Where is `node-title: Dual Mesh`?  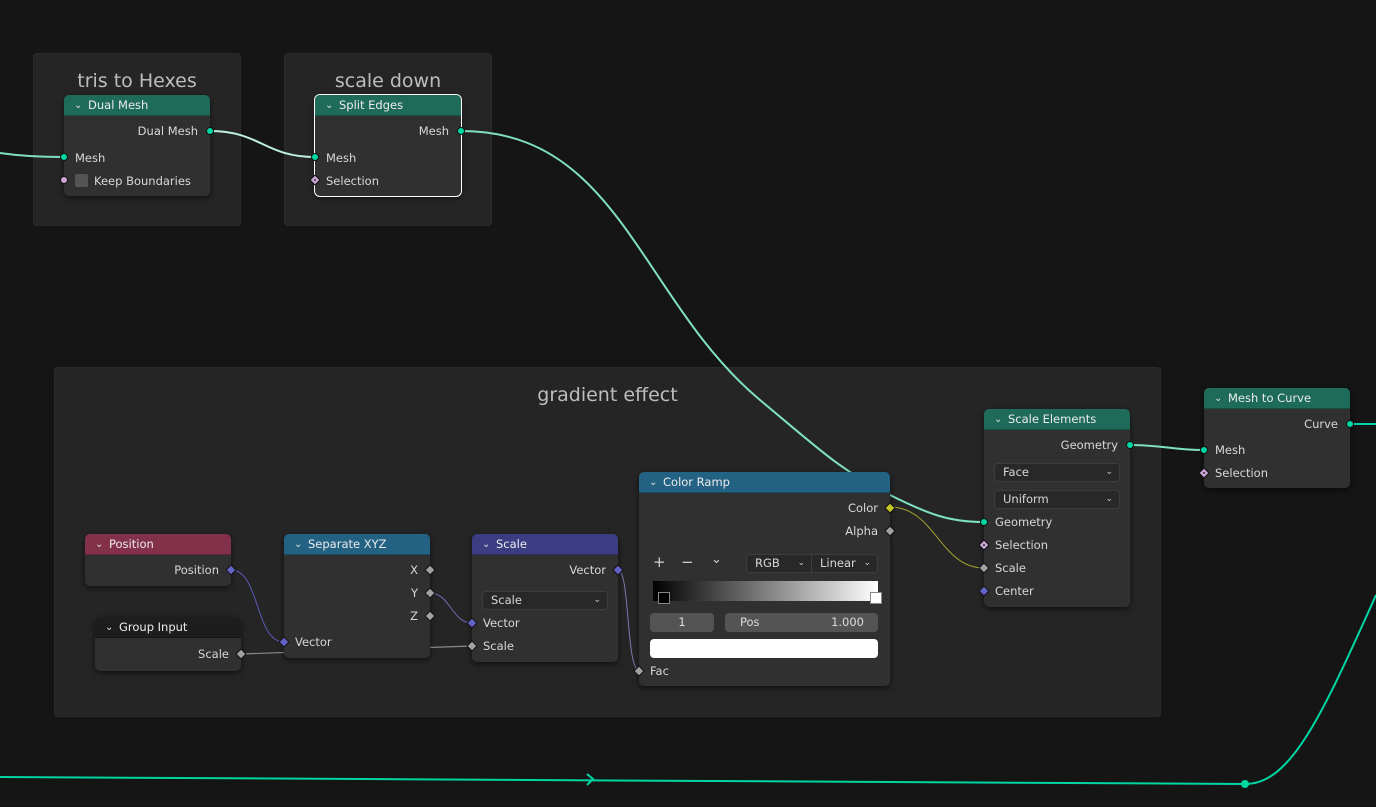
node-title: Dual Mesh is located at coordinates (118, 105).